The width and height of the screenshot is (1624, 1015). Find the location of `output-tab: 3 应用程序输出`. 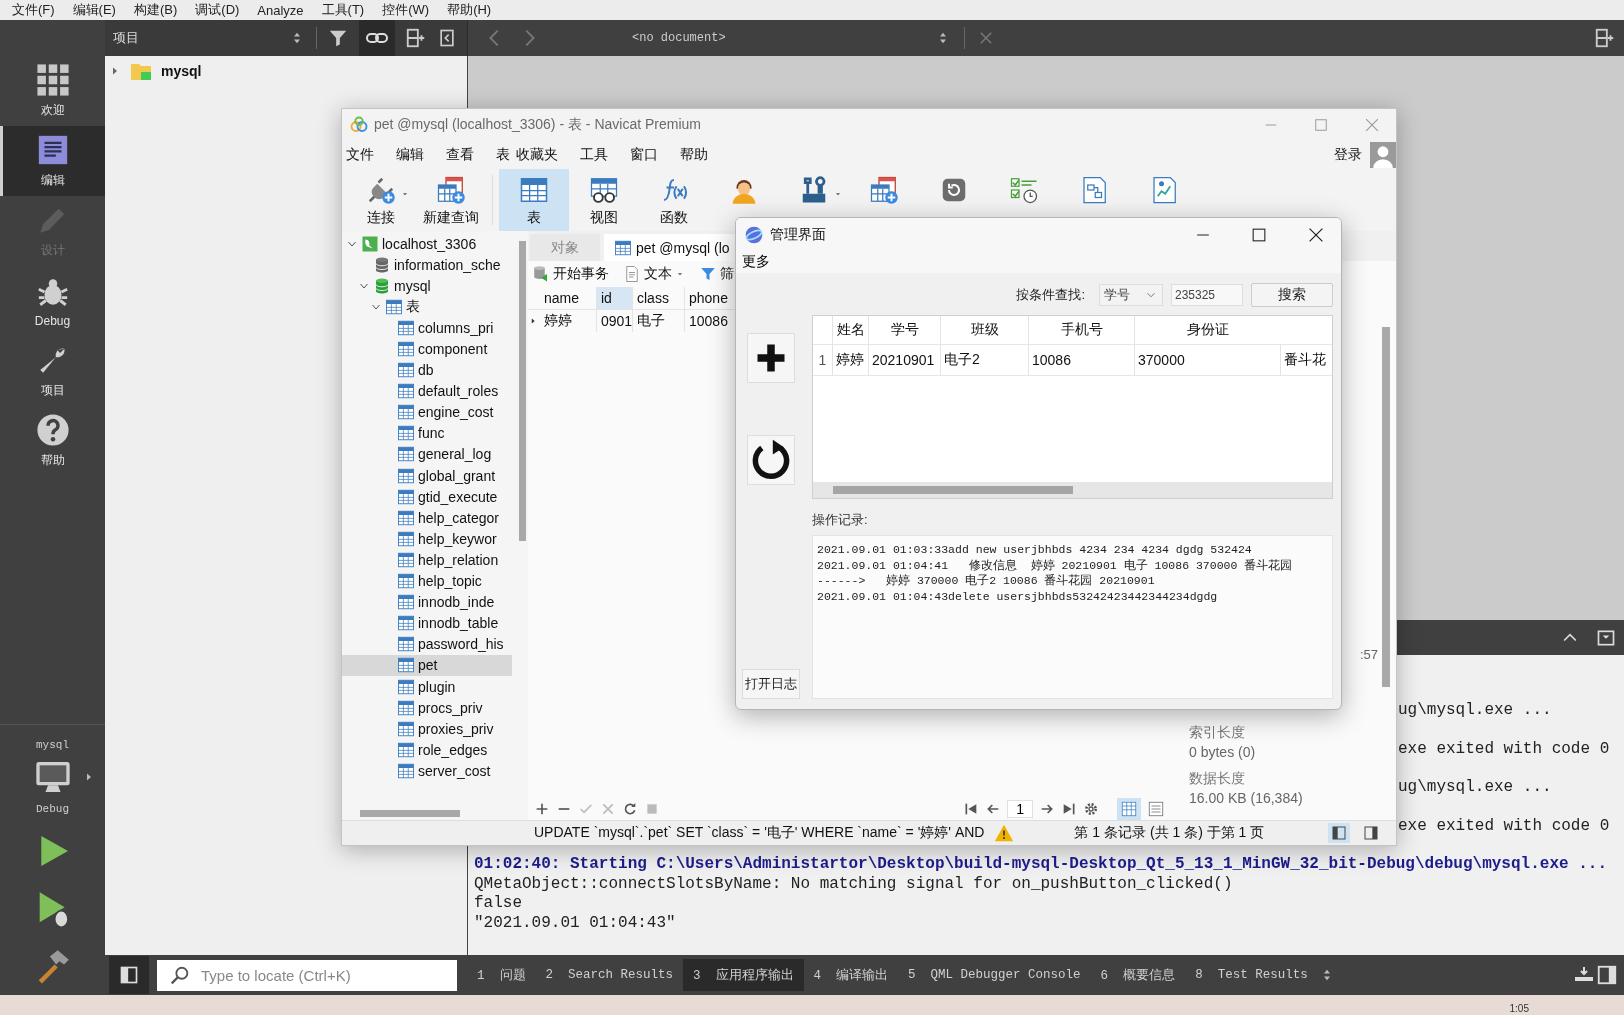

output-tab: 3 应用程序输出 is located at coordinates (743, 975).